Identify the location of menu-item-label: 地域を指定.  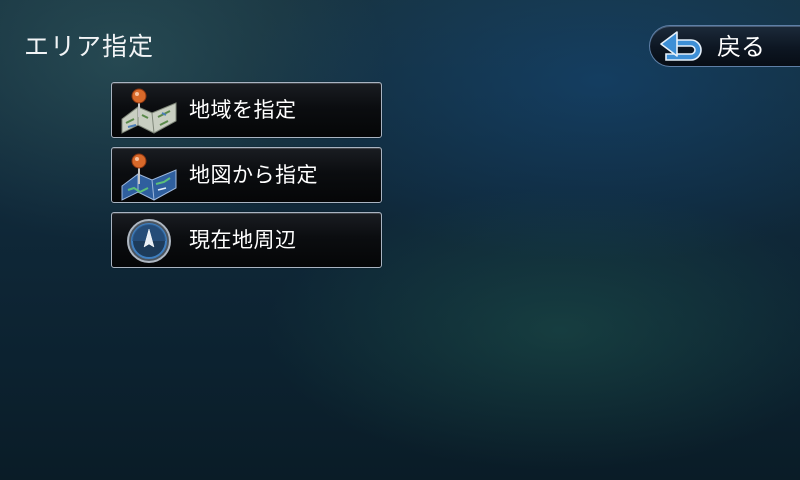
(243, 110).